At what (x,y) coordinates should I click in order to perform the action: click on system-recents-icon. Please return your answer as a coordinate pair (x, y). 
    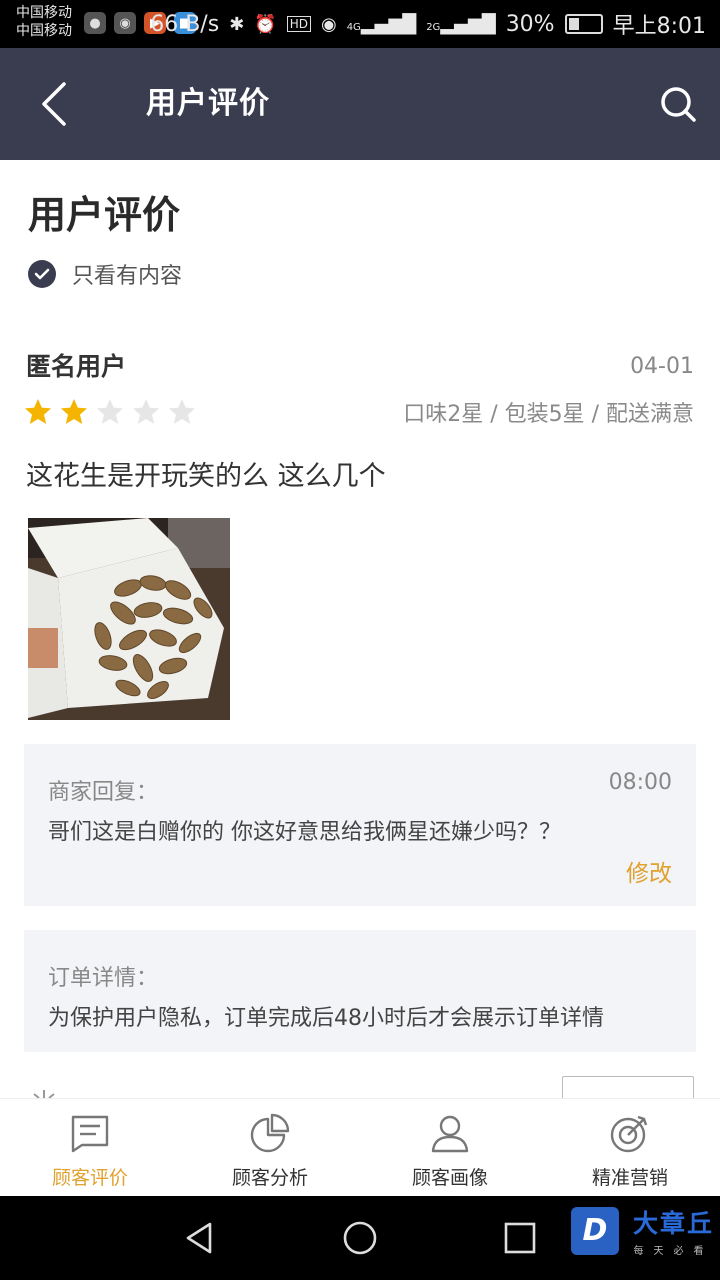
    Looking at the image, I should click on (520, 1238).